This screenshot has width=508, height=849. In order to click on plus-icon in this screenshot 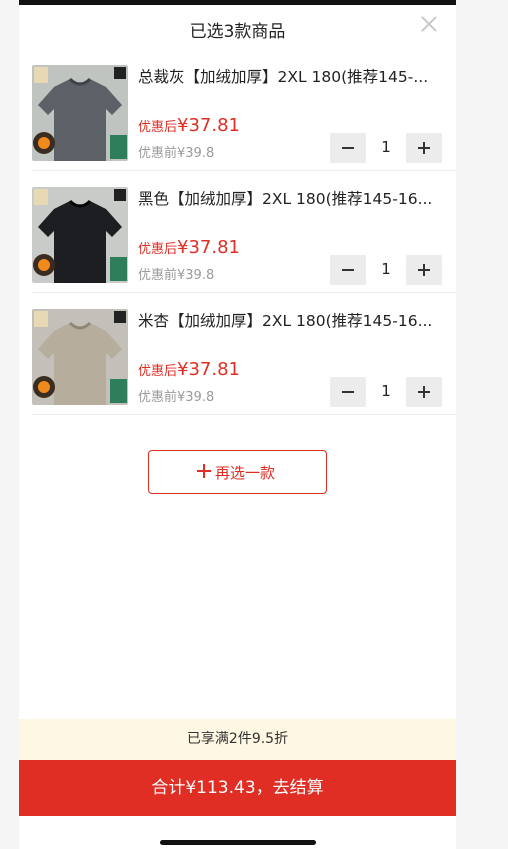, I will do `click(204, 471)`.